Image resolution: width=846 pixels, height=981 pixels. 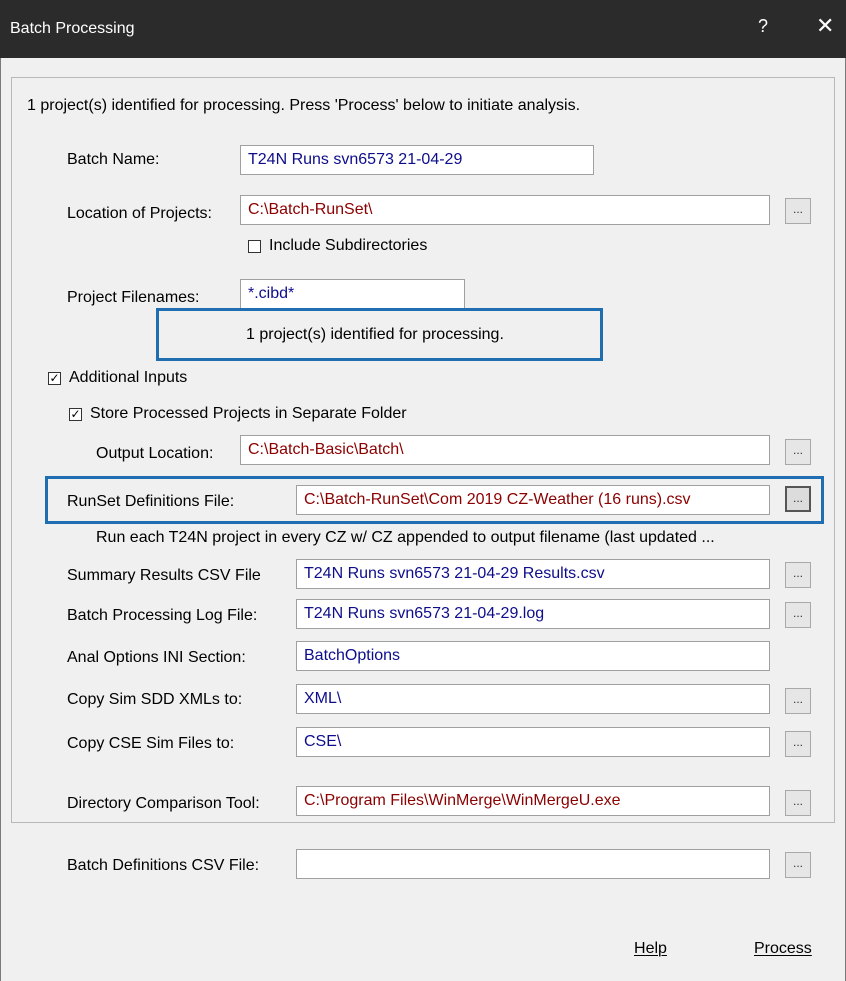 I want to click on anal-options-label: Anal Options INI Section:, so click(x=156, y=657).